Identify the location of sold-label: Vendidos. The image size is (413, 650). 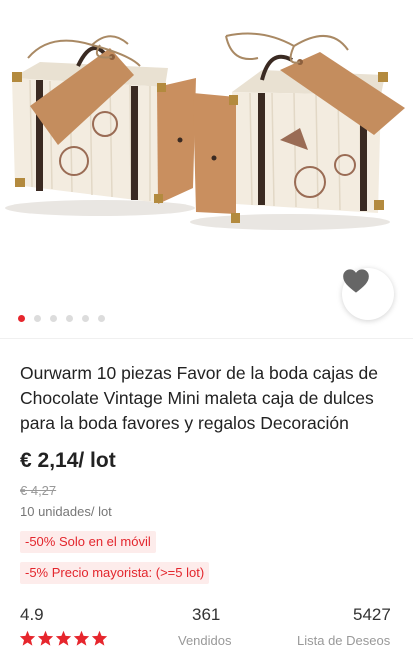
(205, 640).